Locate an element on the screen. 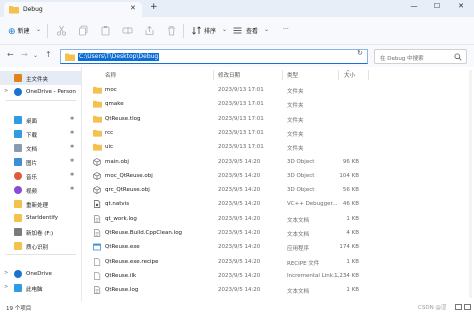 The height and width of the screenshot is (313, 474). sidebar-item: 主文件夹 is located at coordinates (40, 78).